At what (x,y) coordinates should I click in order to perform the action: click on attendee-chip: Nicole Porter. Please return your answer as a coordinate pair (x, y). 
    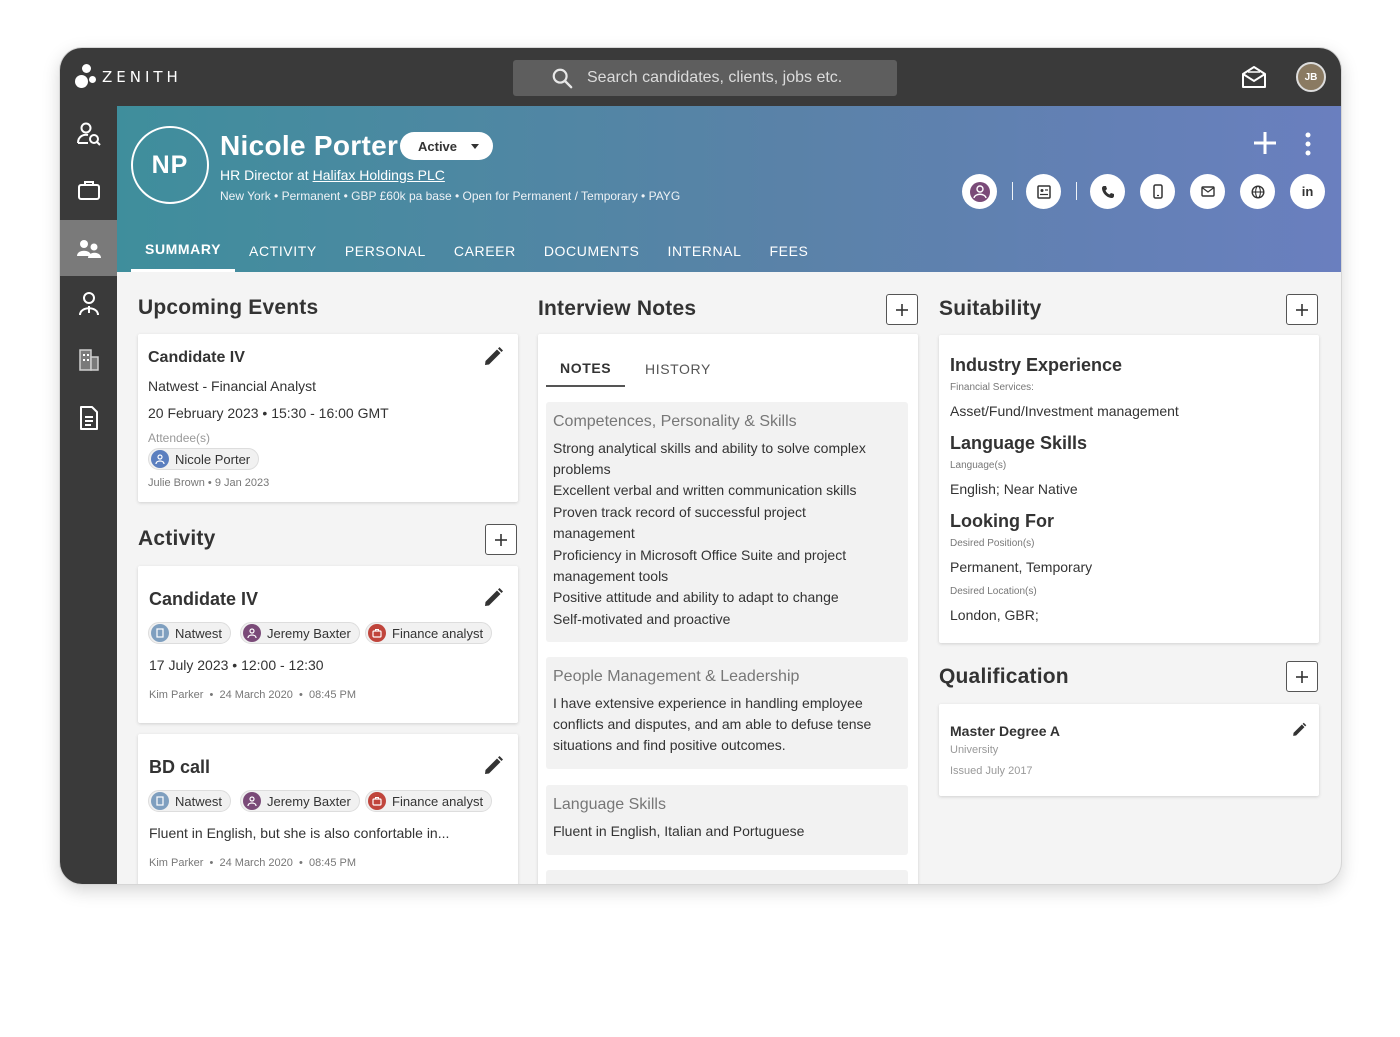
    Looking at the image, I should click on (204, 459).